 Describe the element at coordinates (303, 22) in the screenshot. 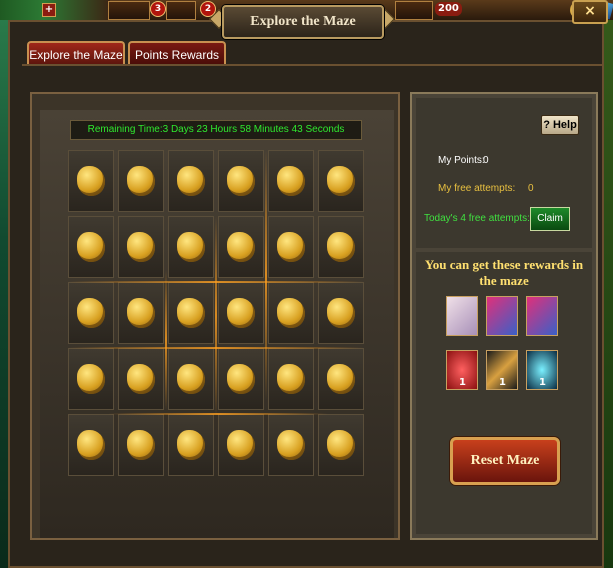

I see `window-title: Explore the Maze` at that location.